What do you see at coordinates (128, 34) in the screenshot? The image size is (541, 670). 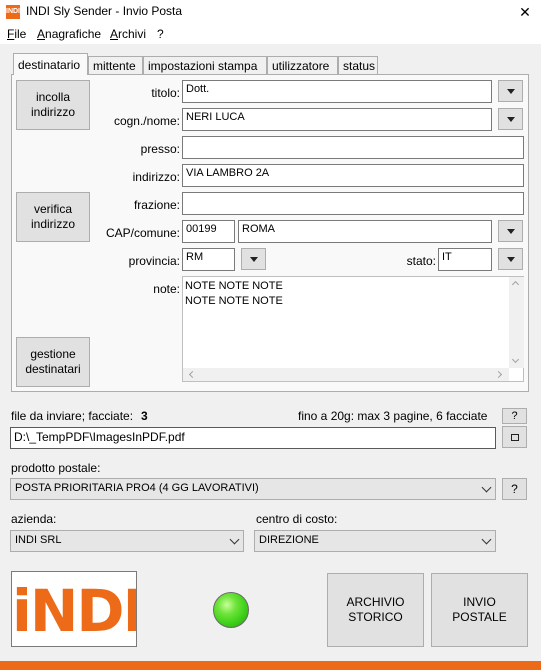 I see `menu-archivi: Archivi` at bounding box center [128, 34].